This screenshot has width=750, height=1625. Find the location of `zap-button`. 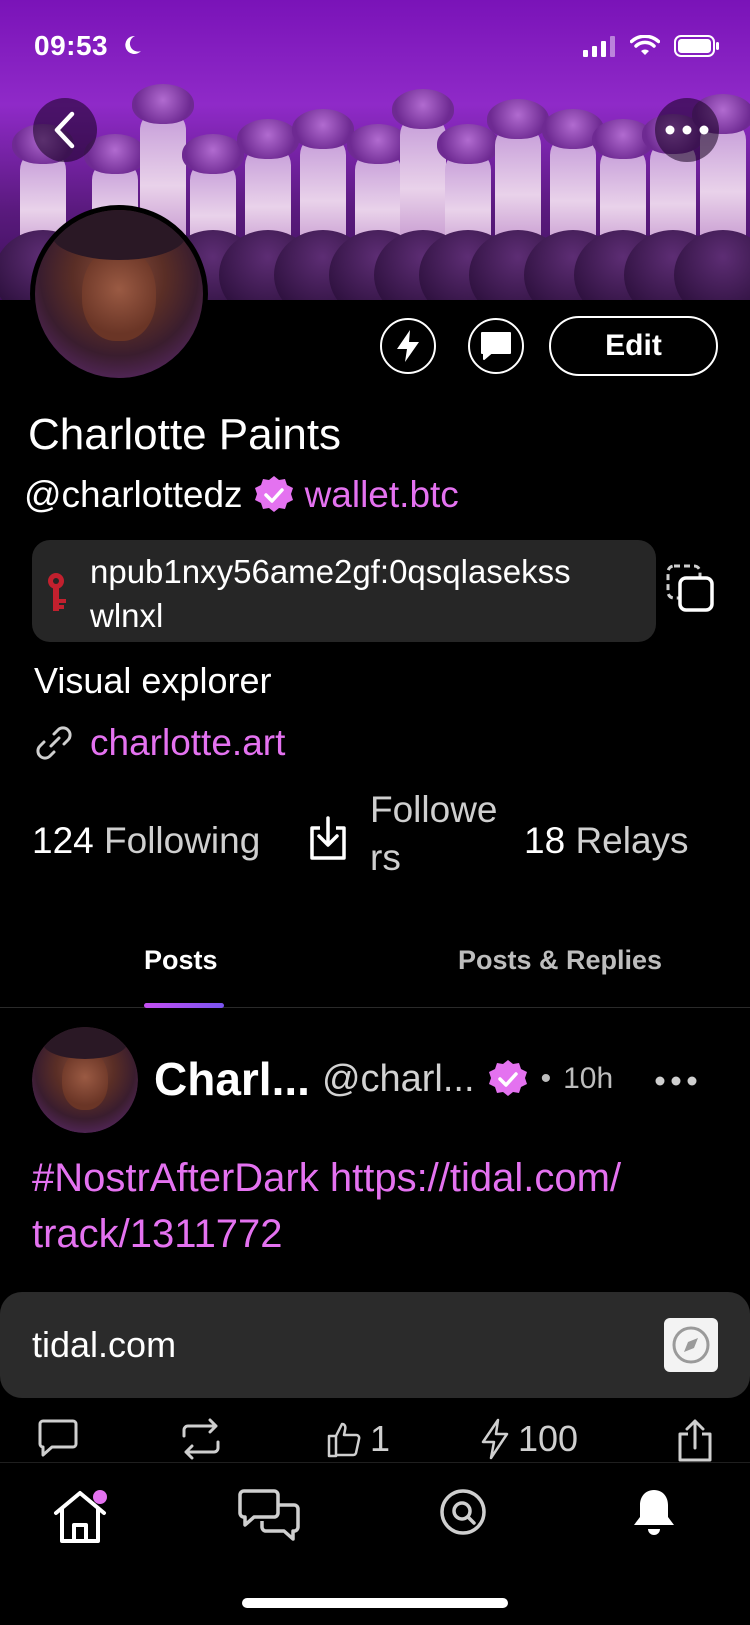

zap-button is located at coordinates (408, 346).